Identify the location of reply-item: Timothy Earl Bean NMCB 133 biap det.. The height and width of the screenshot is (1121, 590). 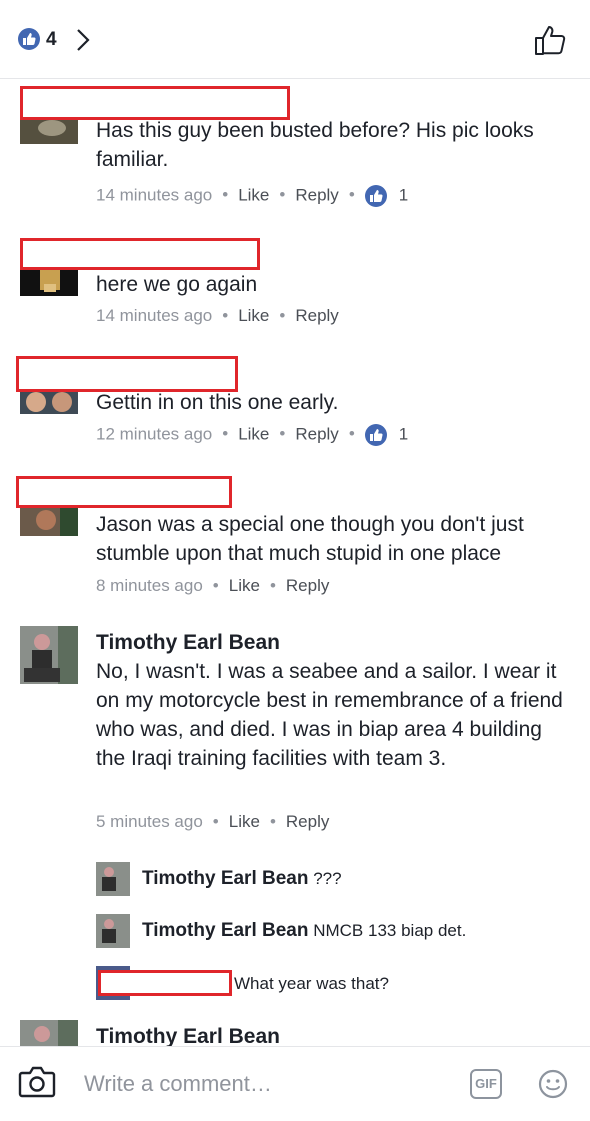
(336, 932).